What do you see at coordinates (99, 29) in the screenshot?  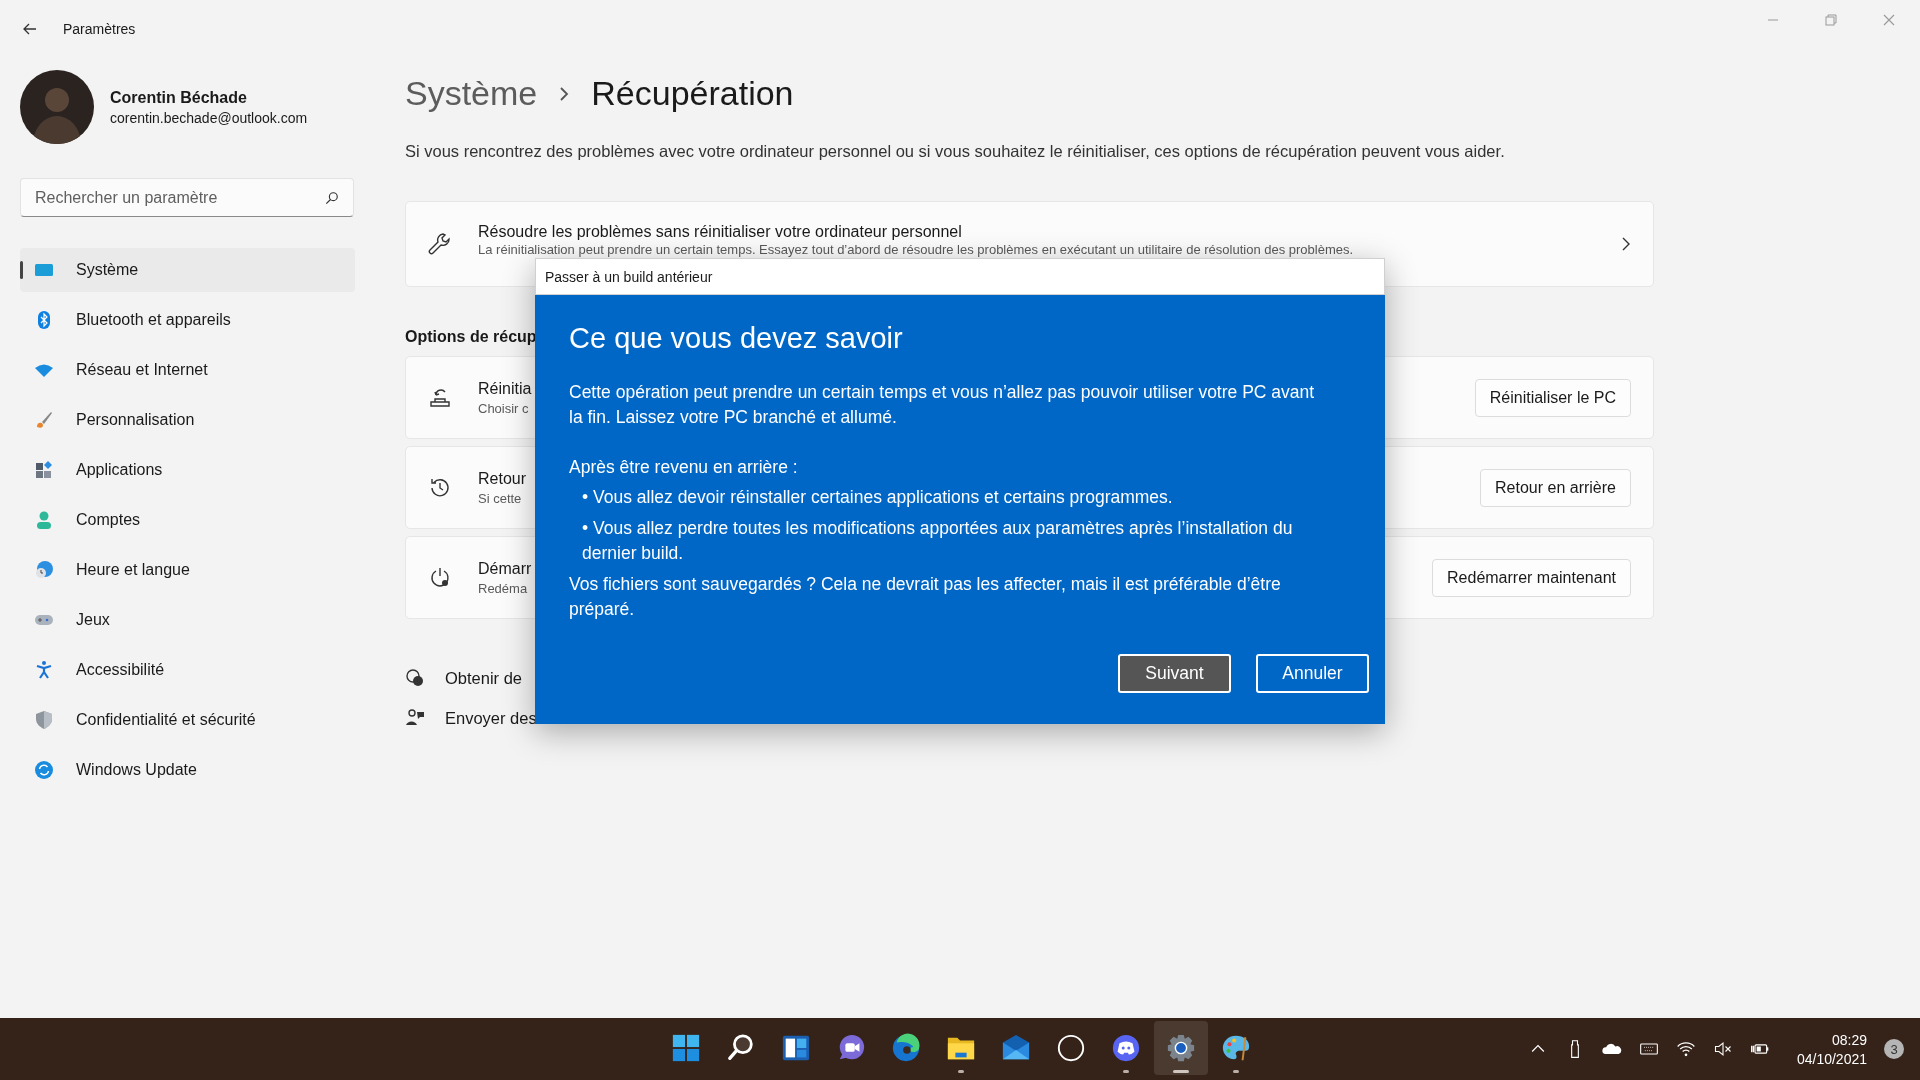 I see `window-title: Paramètres` at bounding box center [99, 29].